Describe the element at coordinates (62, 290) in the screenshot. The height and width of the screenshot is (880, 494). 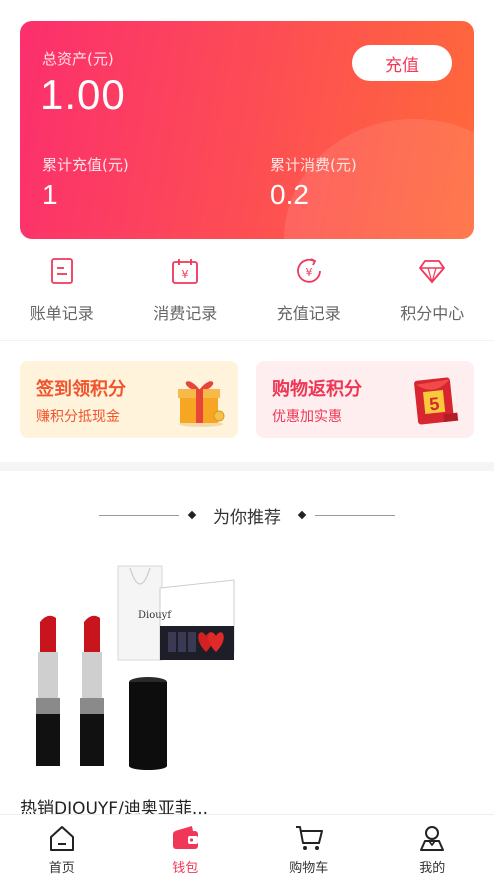
I see `quick-link-bill: 账单记录` at that location.